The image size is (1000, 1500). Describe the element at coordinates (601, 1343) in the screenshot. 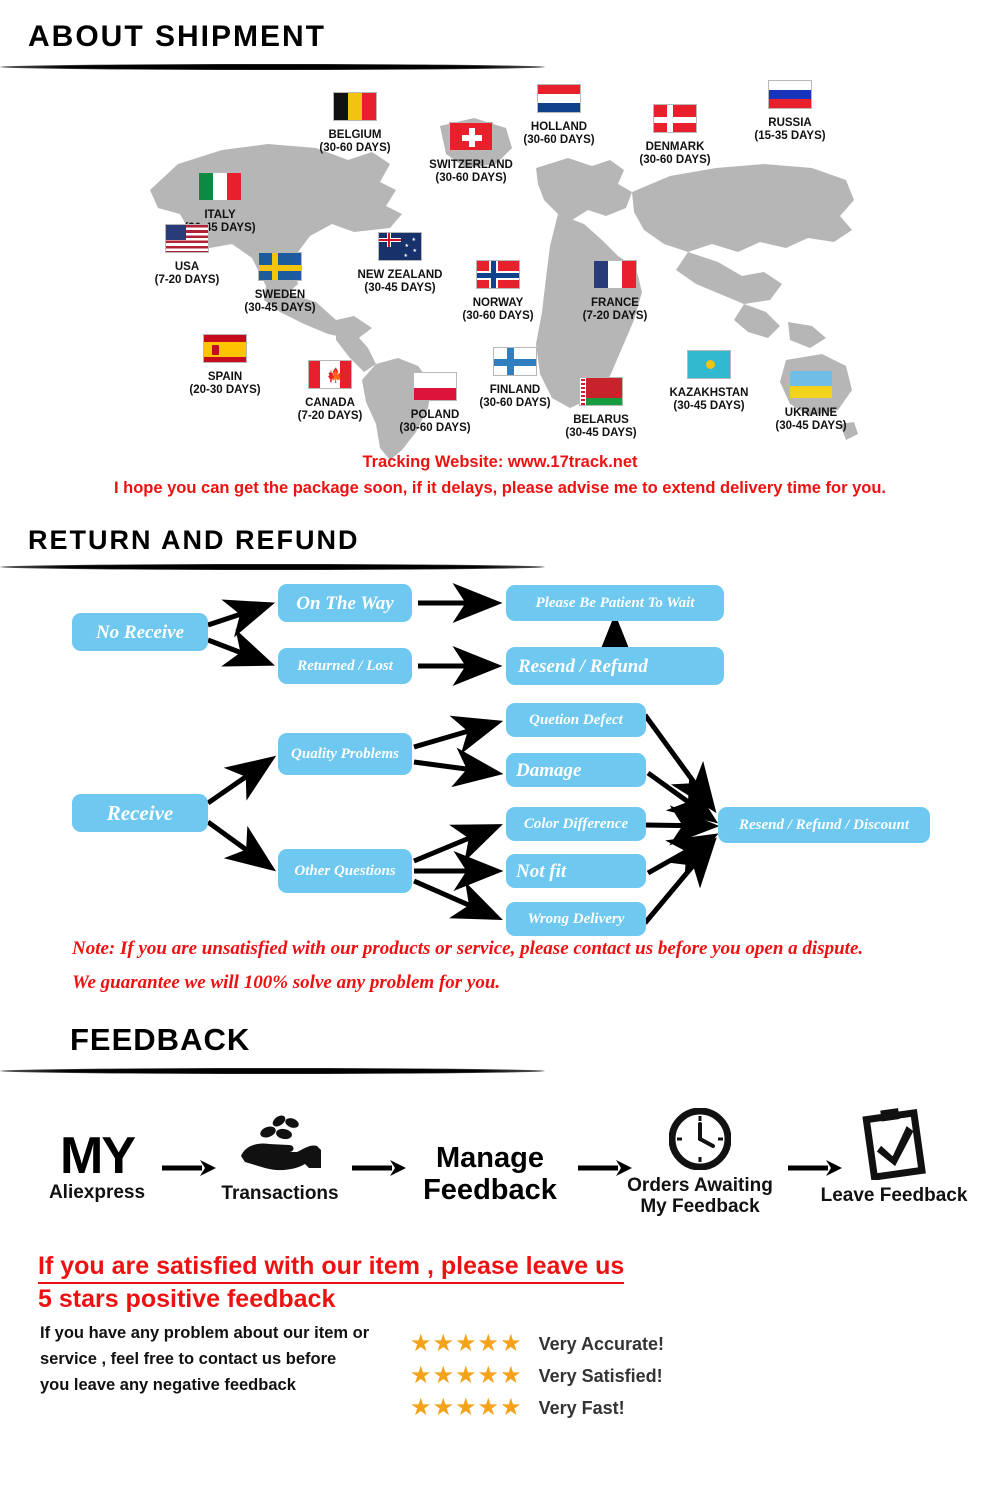

I see `rating-label: Very Accurate!` at that location.